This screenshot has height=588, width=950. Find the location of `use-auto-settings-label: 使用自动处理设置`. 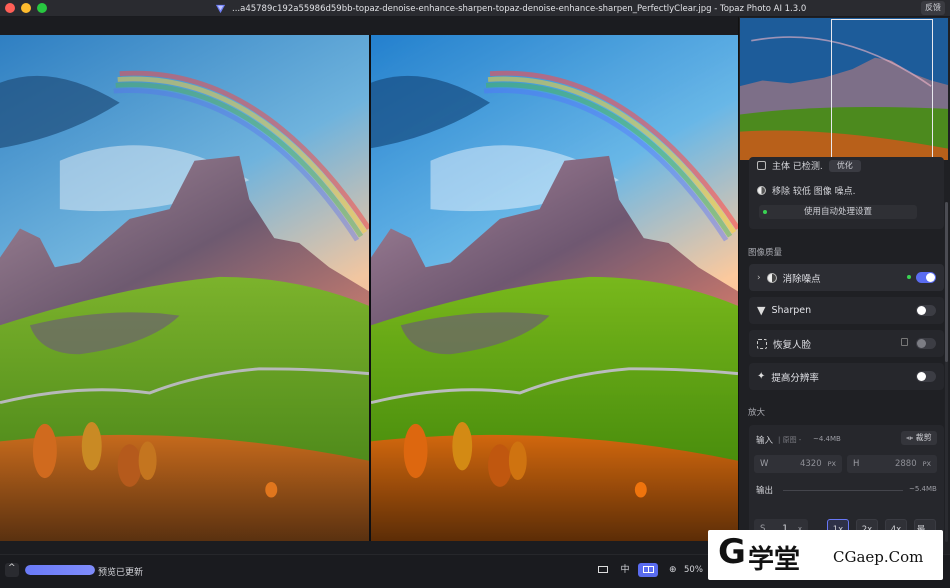

use-auto-settings-label: 使用自动处理设置 is located at coordinates (837, 212).